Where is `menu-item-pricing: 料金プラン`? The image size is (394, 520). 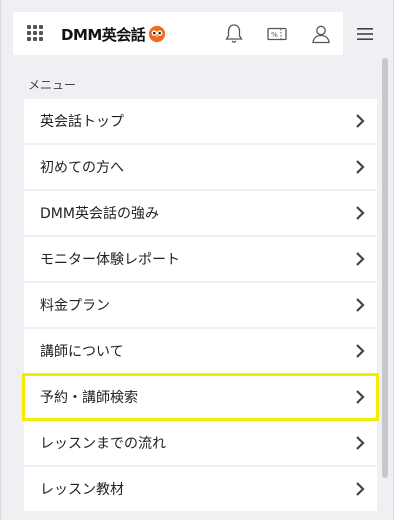 menu-item-pricing: 料金プラン is located at coordinates (200, 305).